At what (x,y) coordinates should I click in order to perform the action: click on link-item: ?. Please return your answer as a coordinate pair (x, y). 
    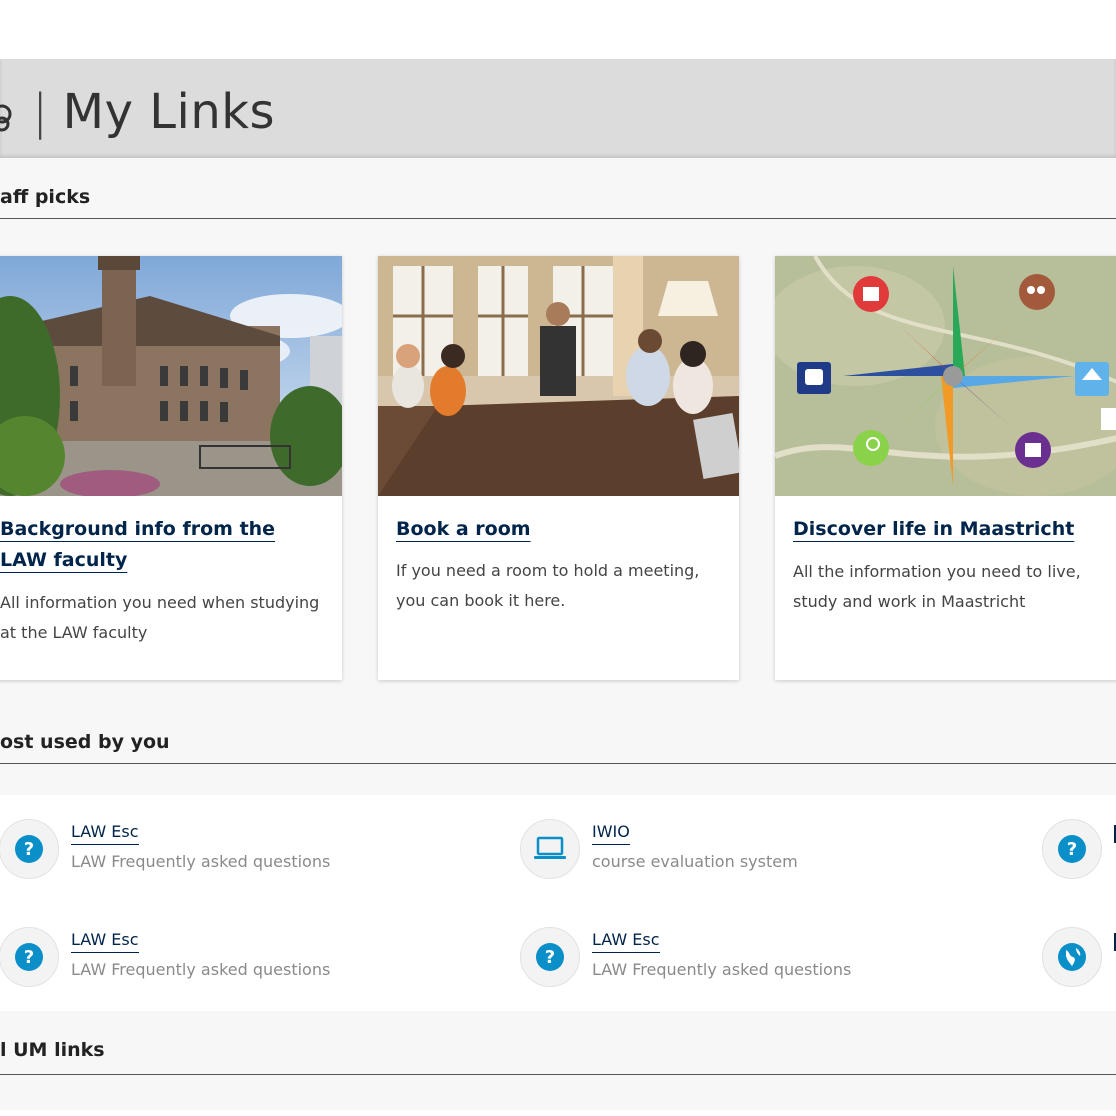
    Looking at the image, I should click on (1079, 849).